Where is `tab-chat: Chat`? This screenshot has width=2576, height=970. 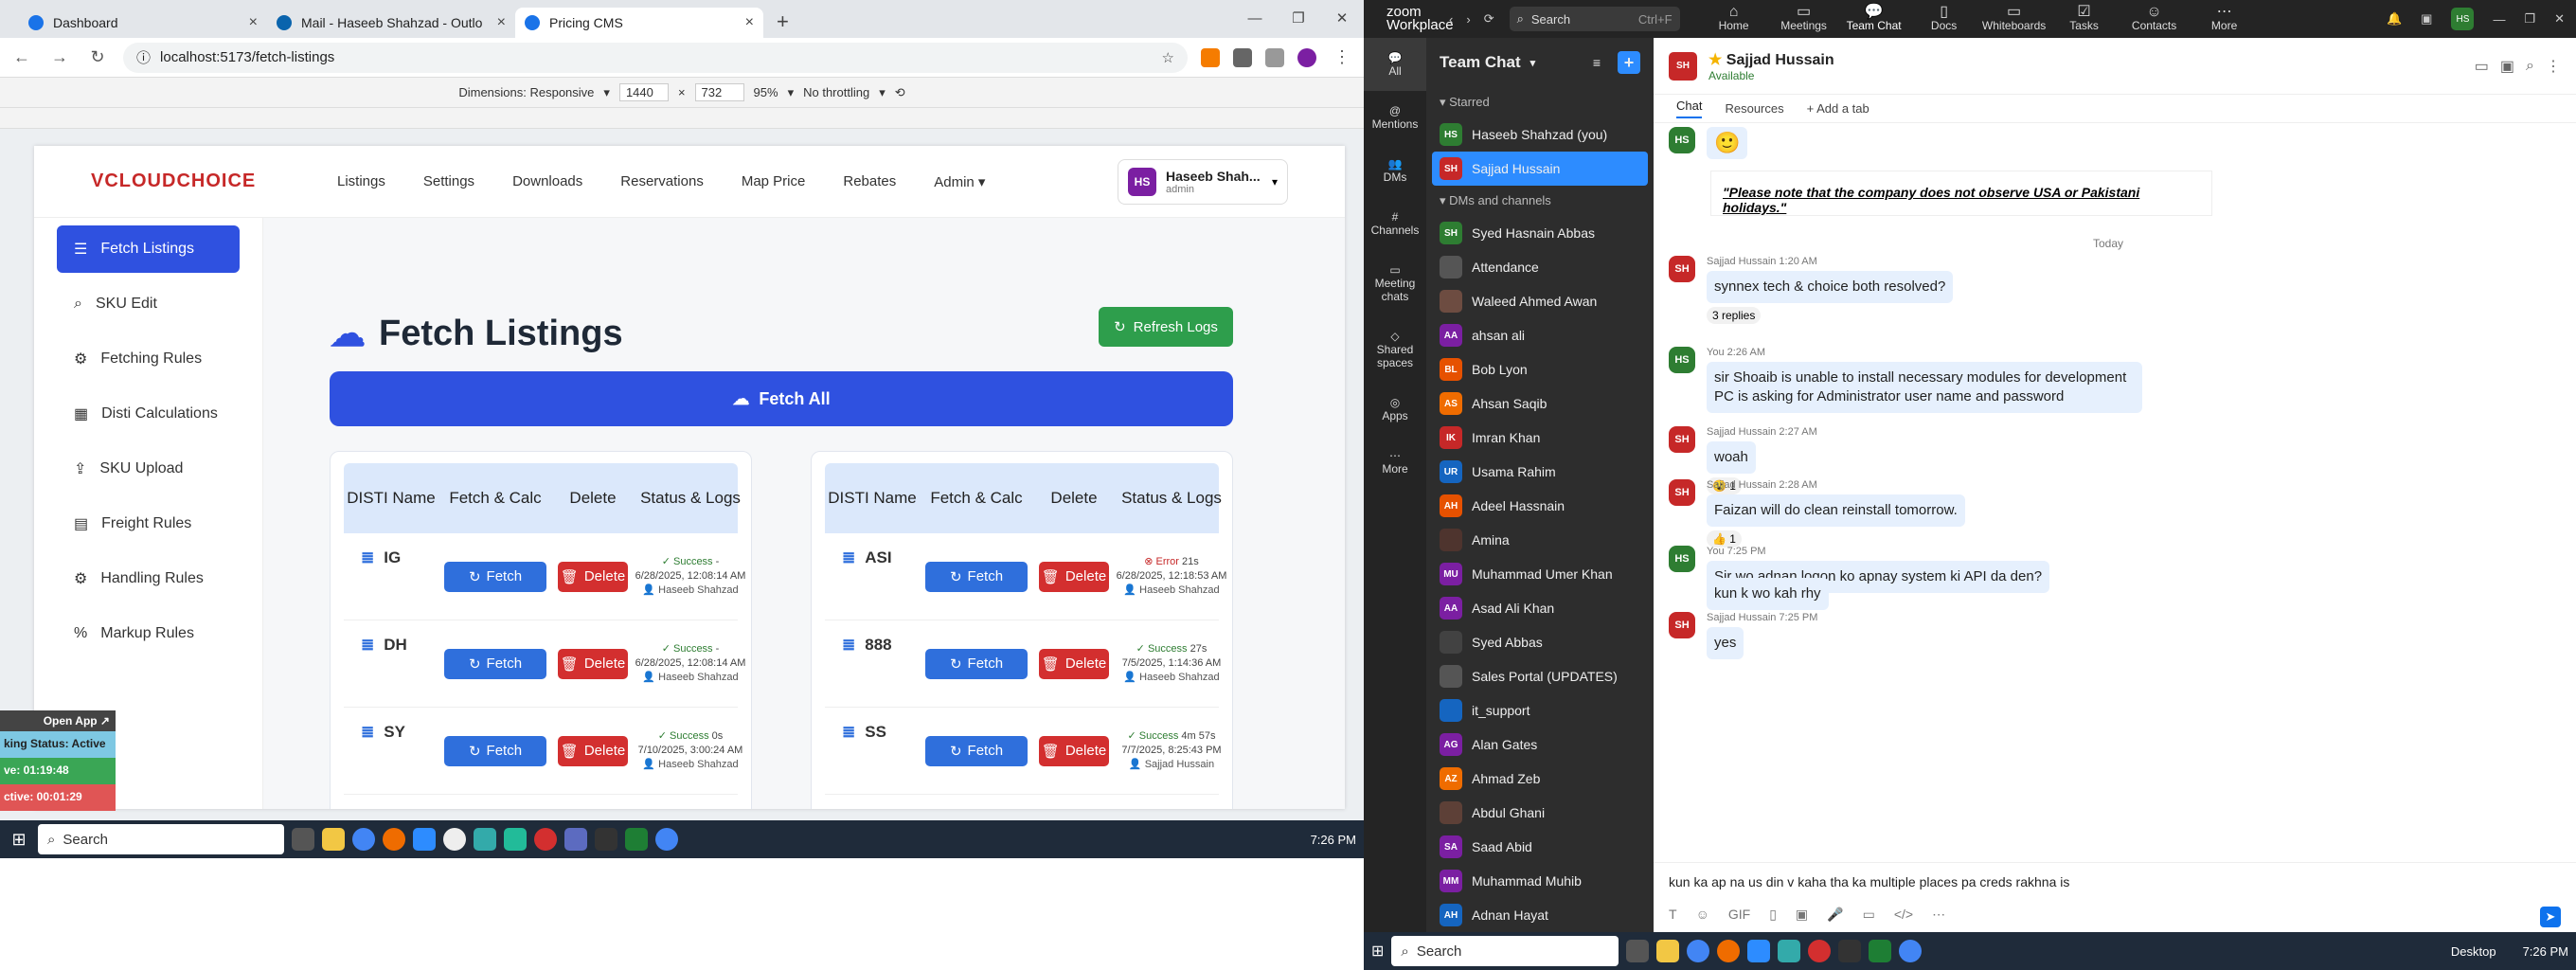 tab-chat: Chat is located at coordinates (1689, 108).